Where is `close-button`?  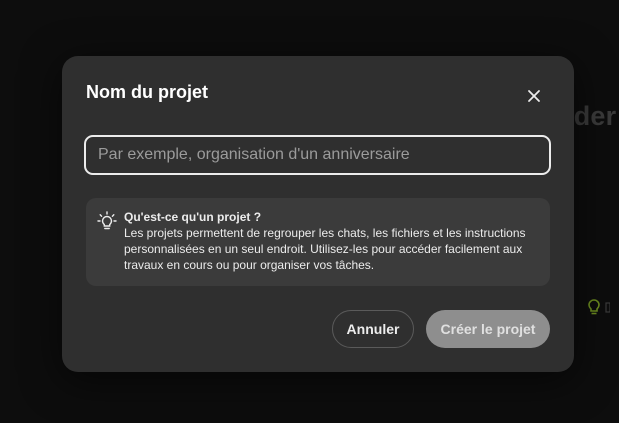
close-button is located at coordinates (534, 96).